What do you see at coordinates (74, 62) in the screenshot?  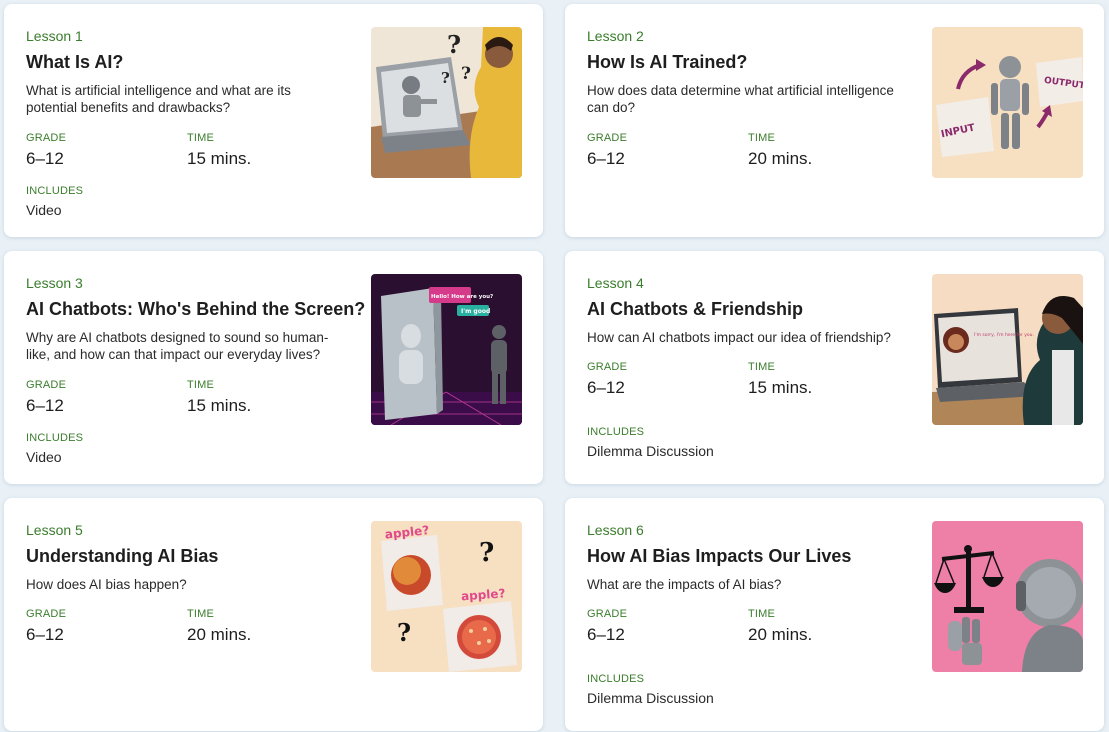 I see `lesson-title: What Is AI?` at bounding box center [74, 62].